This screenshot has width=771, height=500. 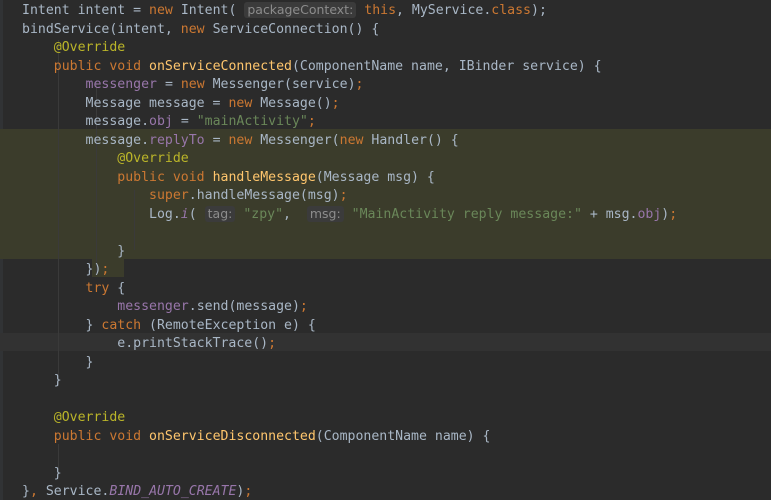 What do you see at coordinates (121, 288) in the screenshot?
I see `code-token: {` at bounding box center [121, 288].